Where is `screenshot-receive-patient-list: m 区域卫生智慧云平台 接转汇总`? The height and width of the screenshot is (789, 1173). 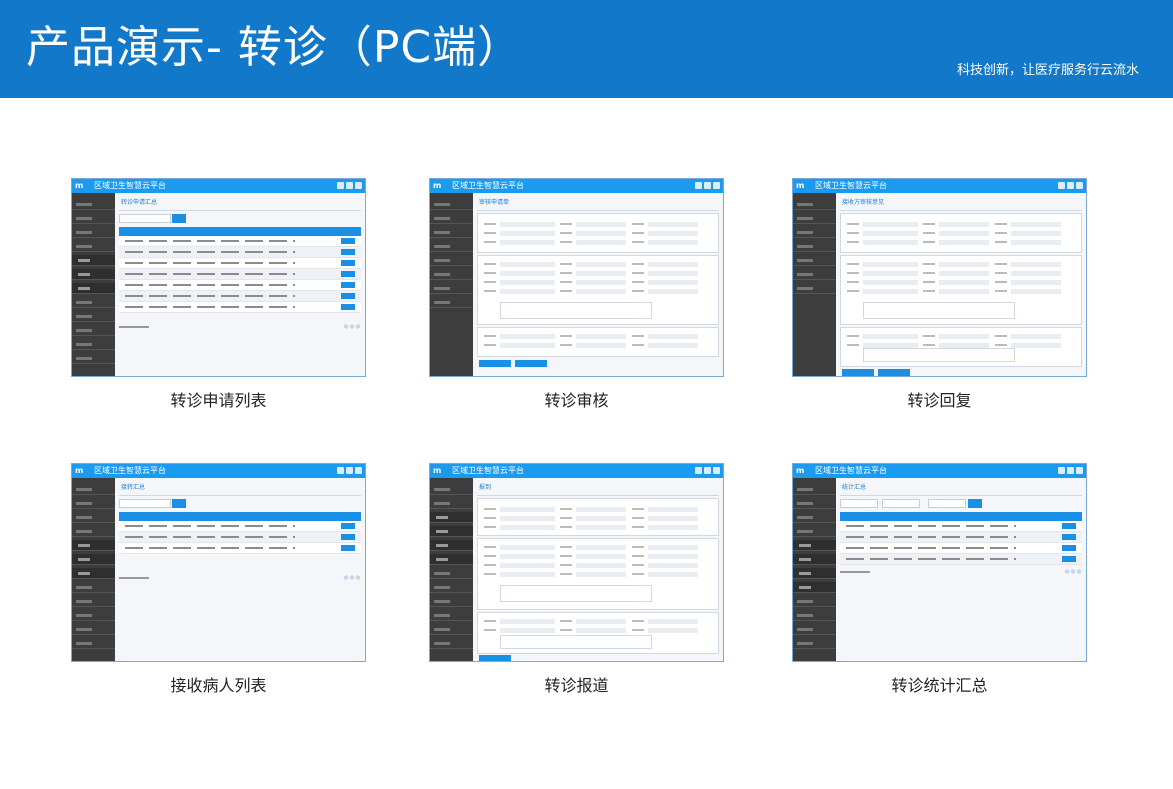
screenshot-receive-patient-list: m 区域卫生智慧云平台 接转汇总 is located at coordinates (218, 562).